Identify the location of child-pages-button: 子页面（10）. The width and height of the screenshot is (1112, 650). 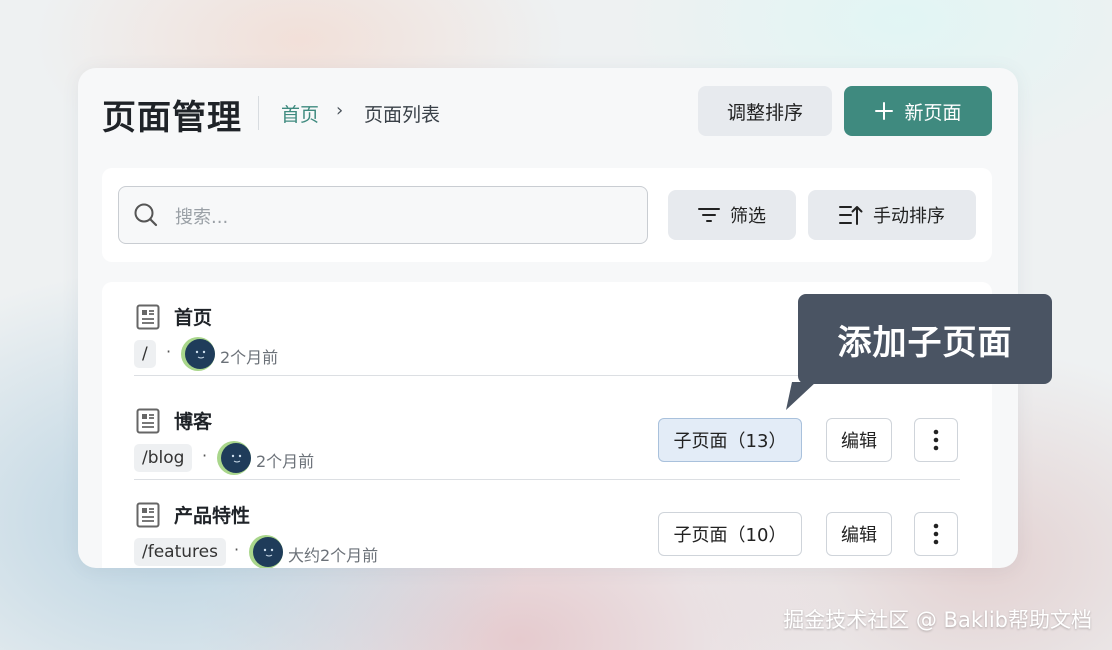
(730, 534).